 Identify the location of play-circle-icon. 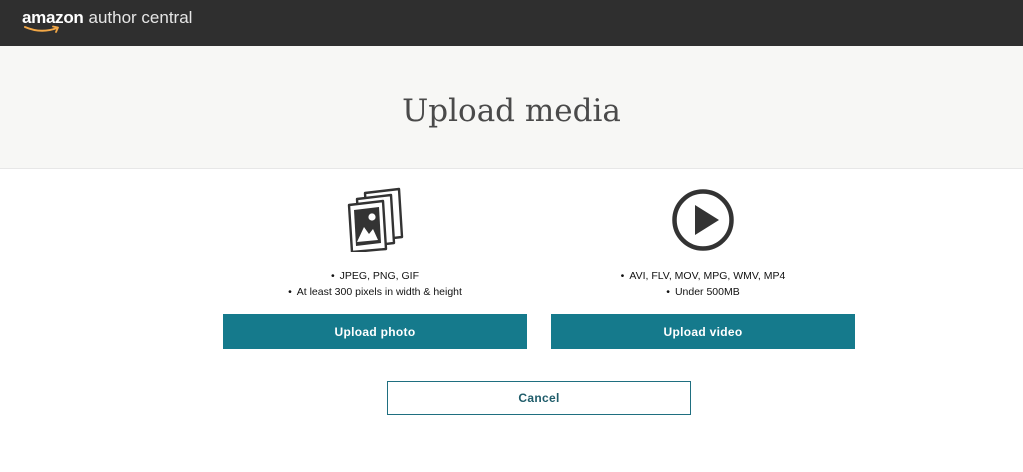
(703, 220).